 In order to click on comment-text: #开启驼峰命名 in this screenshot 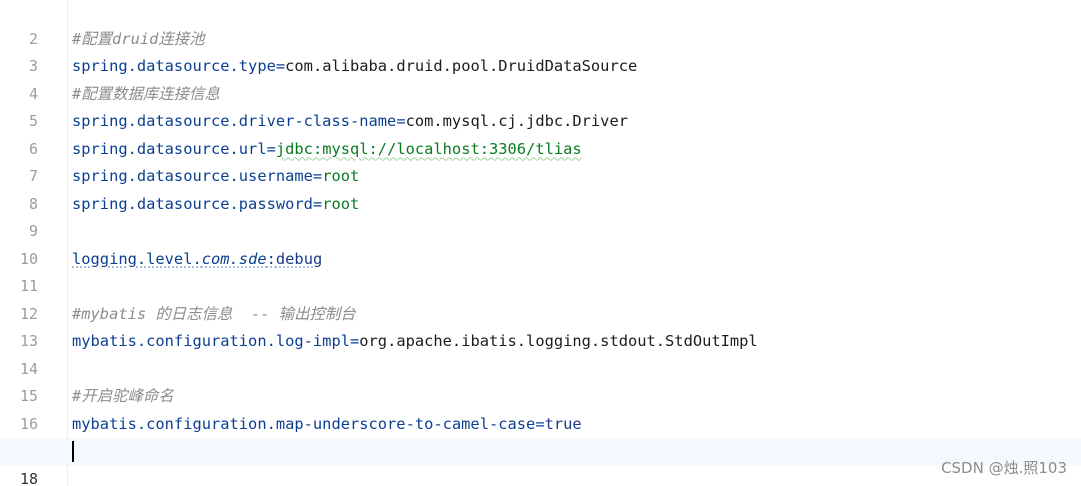, I will do `click(123, 396)`.